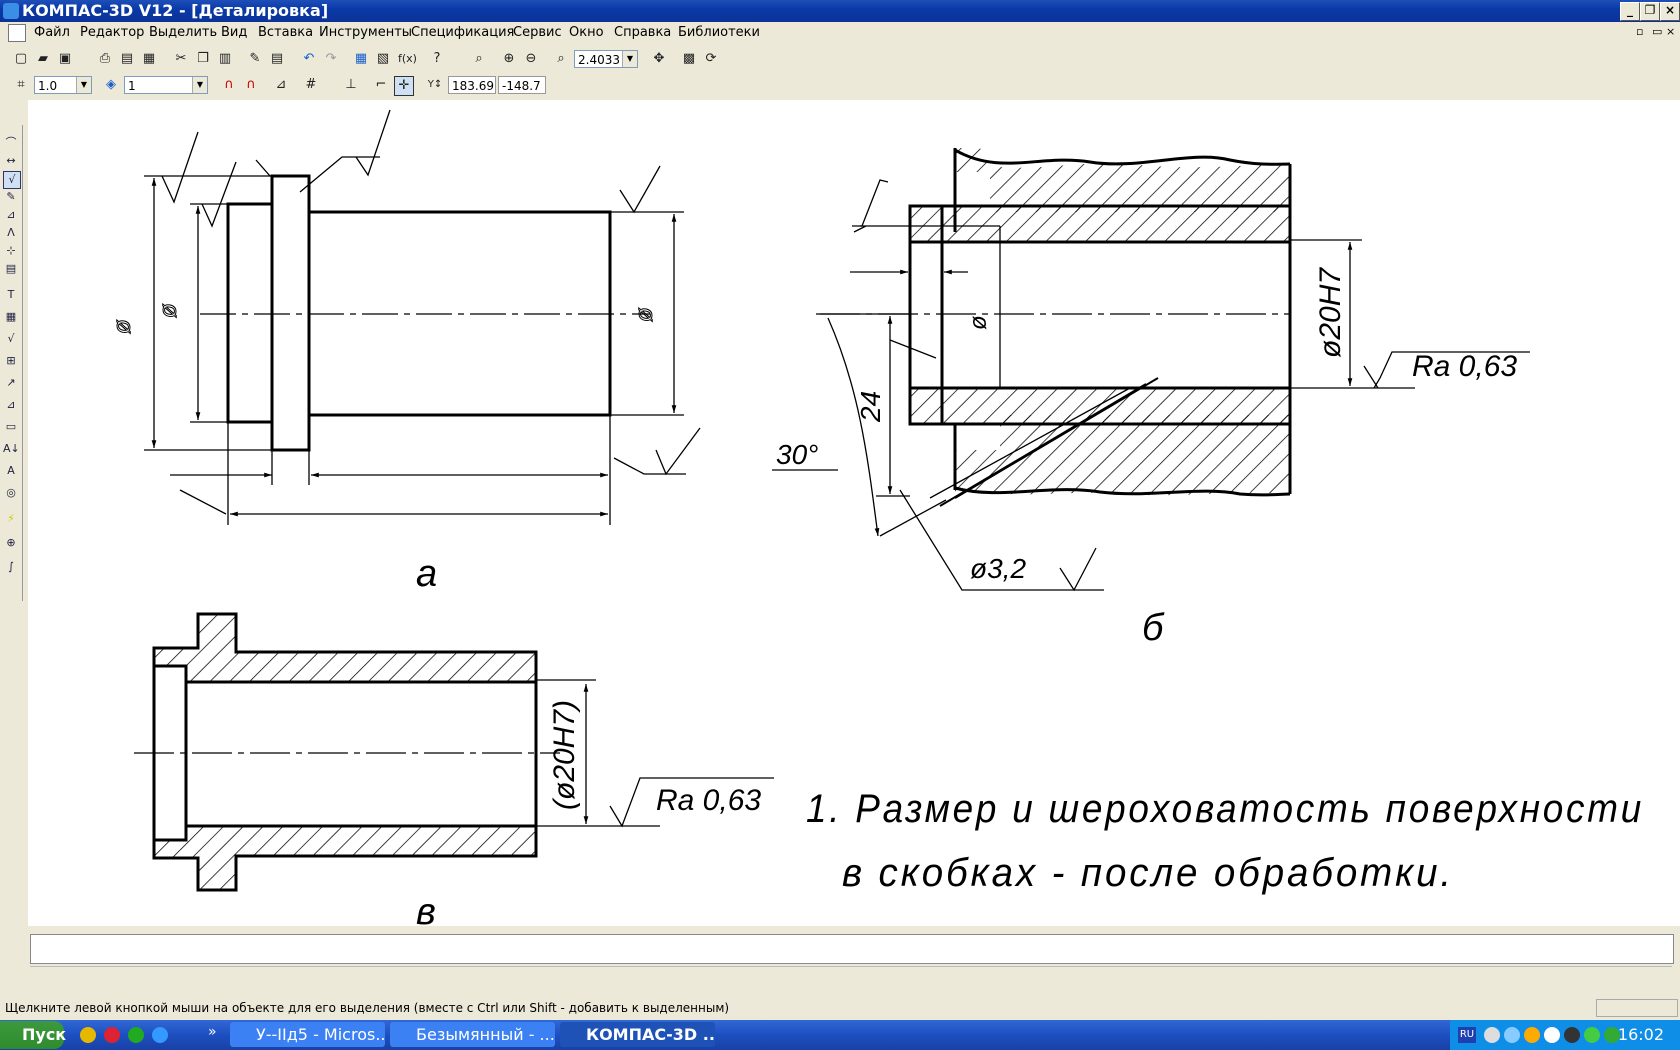  I want to click on flange-small, so click(250, 313).